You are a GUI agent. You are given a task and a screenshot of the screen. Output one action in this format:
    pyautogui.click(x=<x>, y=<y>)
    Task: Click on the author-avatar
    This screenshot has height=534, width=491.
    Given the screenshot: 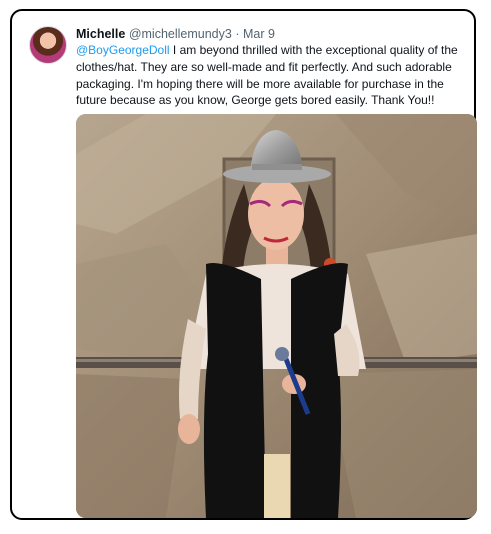 What is the action you would take?
    pyautogui.click(x=48, y=45)
    